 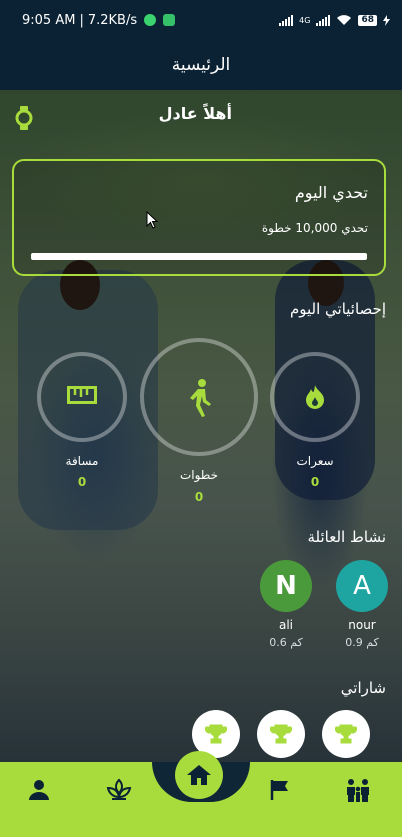 What do you see at coordinates (195, 113) in the screenshot?
I see `greeting-text: أهلاً عادل` at bounding box center [195, 113].